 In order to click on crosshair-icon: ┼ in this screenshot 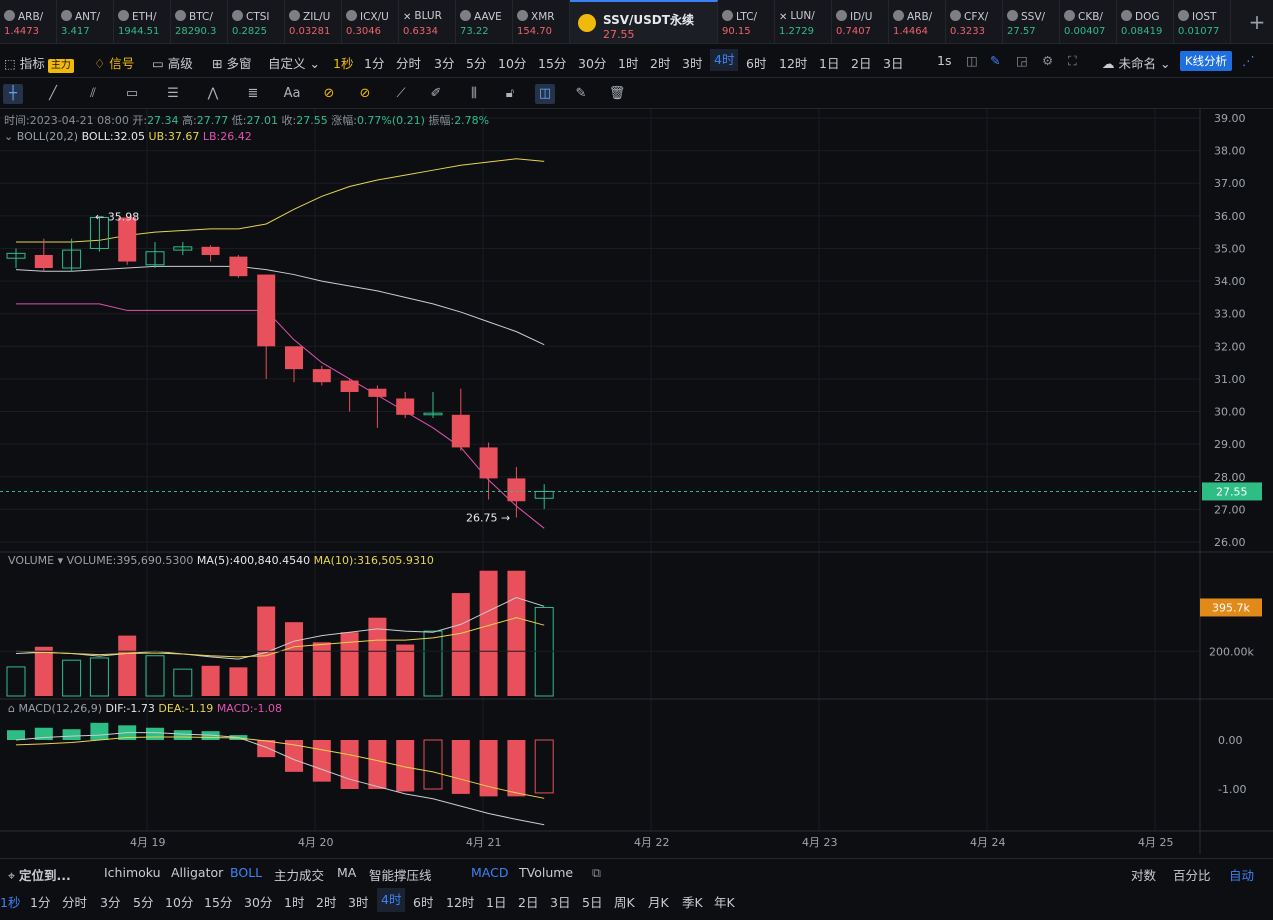, I will do `click(13, 94)`.